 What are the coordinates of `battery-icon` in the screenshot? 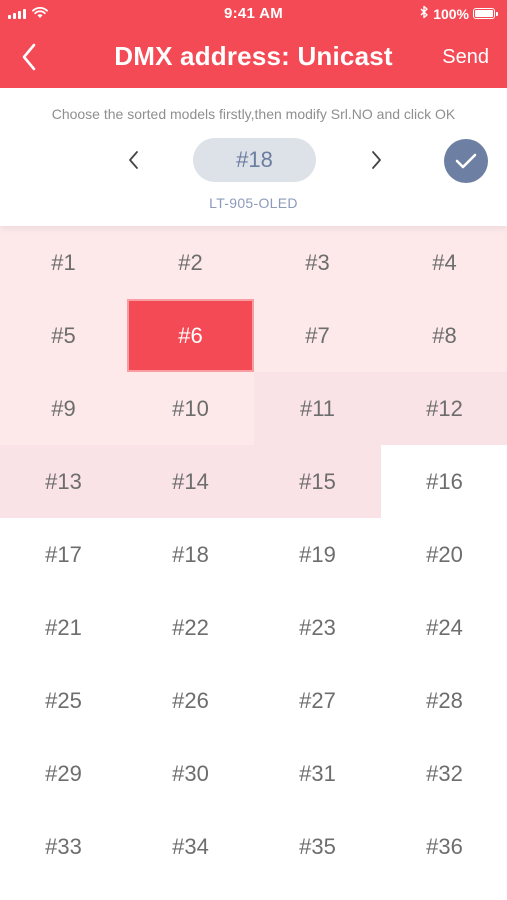 It's located at (485, 13).